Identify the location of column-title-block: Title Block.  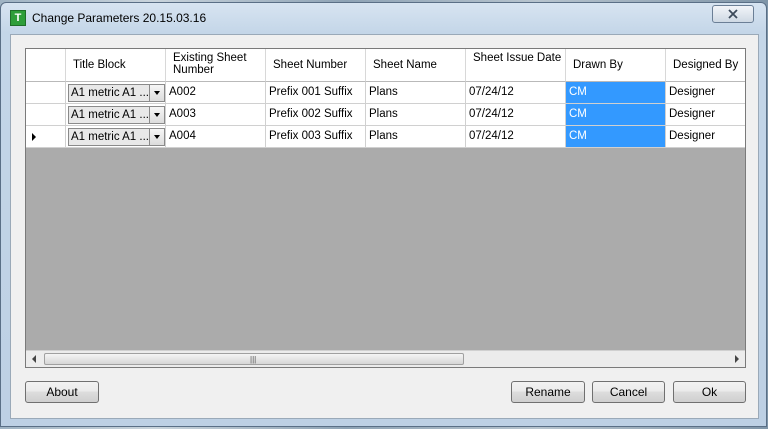
(116, 65).